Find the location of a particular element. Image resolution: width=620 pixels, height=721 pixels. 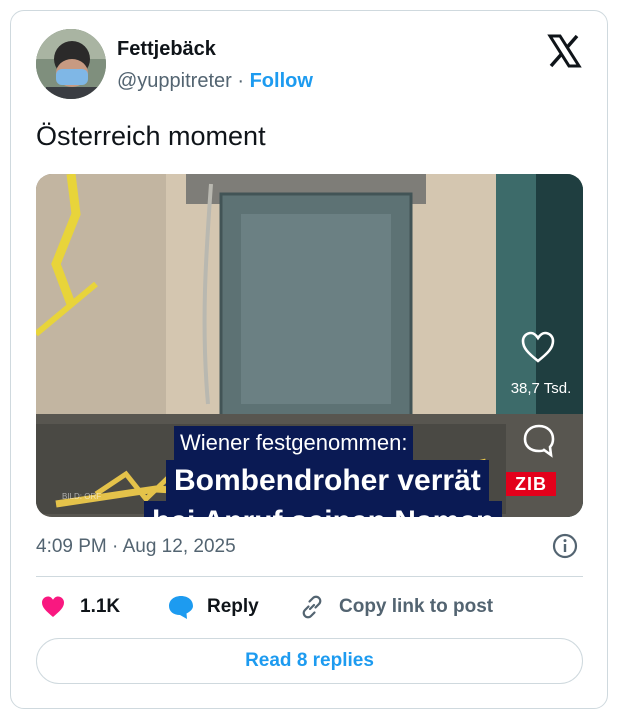

media-watermark: BILD: ORF is located at coordinates (82, 496).